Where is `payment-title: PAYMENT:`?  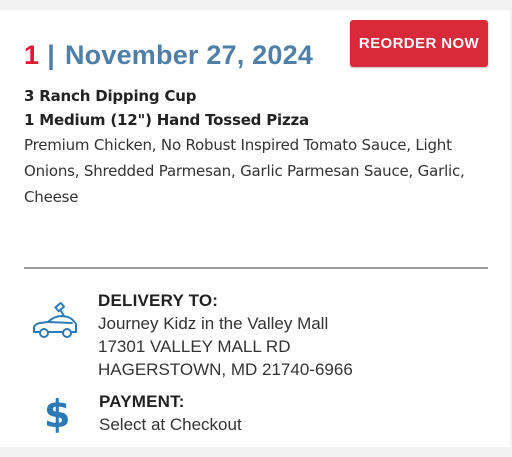 payment-title: PAYMENT: is located at coordinates (142, 401).